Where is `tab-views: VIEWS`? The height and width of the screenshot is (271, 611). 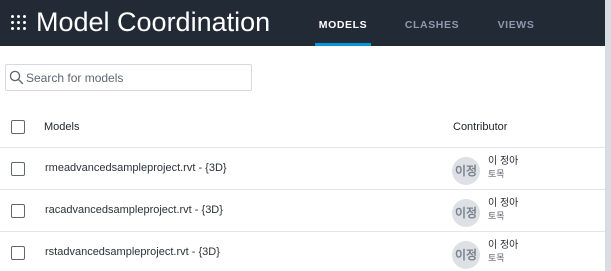
tab-views: VIEWS is located at coordinates (516, 23).